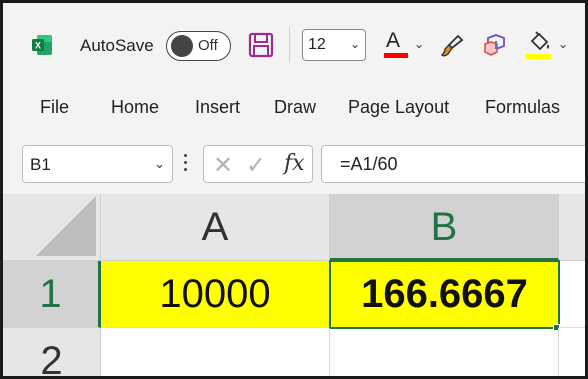 Image resolution: width=588 pixels, height=379 pixels. I want to click on tab-home: Home, so click(135, 107).